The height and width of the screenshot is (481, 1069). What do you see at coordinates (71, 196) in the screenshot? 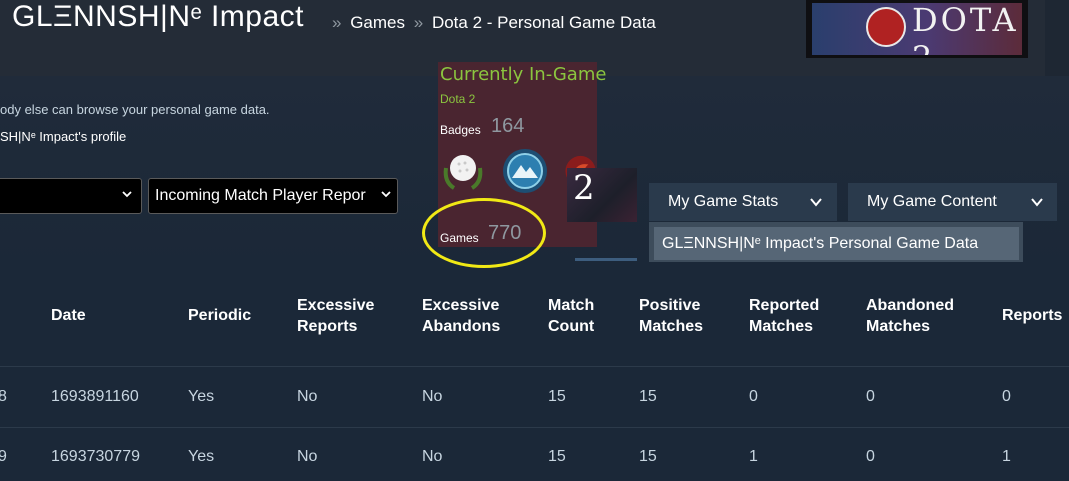
I see `category-select` at bounding box center [71, 196].